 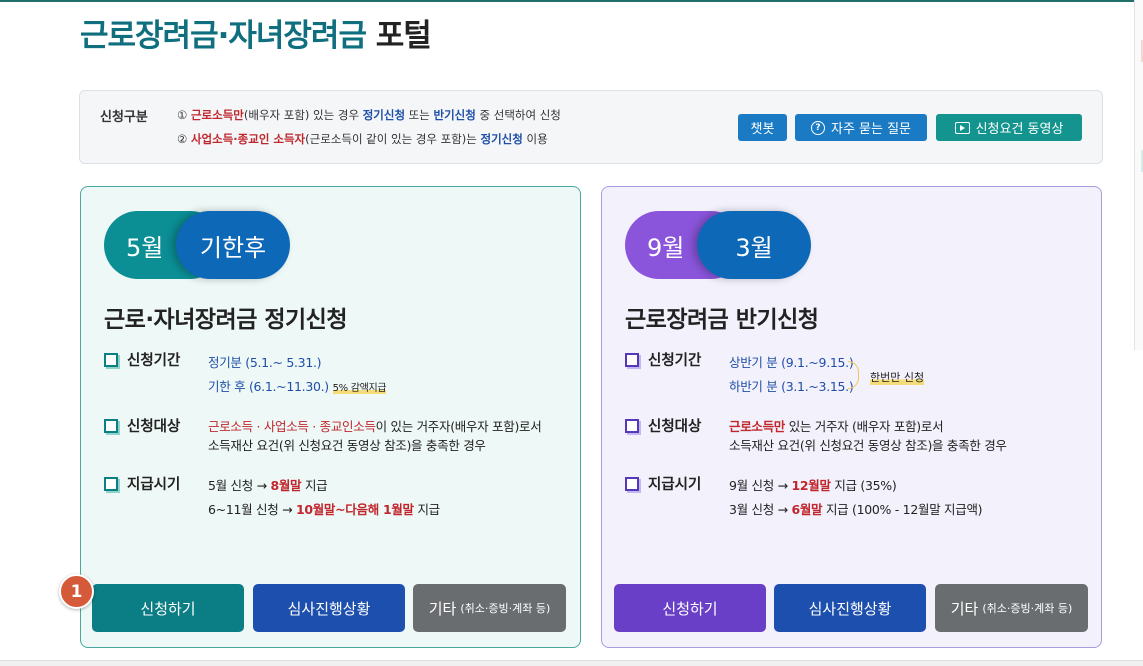 What do you see at coordinates (1009, 127) in the screenshot?
I see `requirements-video-button: 신청요건 동영상` at bounding box center [1009, 127].